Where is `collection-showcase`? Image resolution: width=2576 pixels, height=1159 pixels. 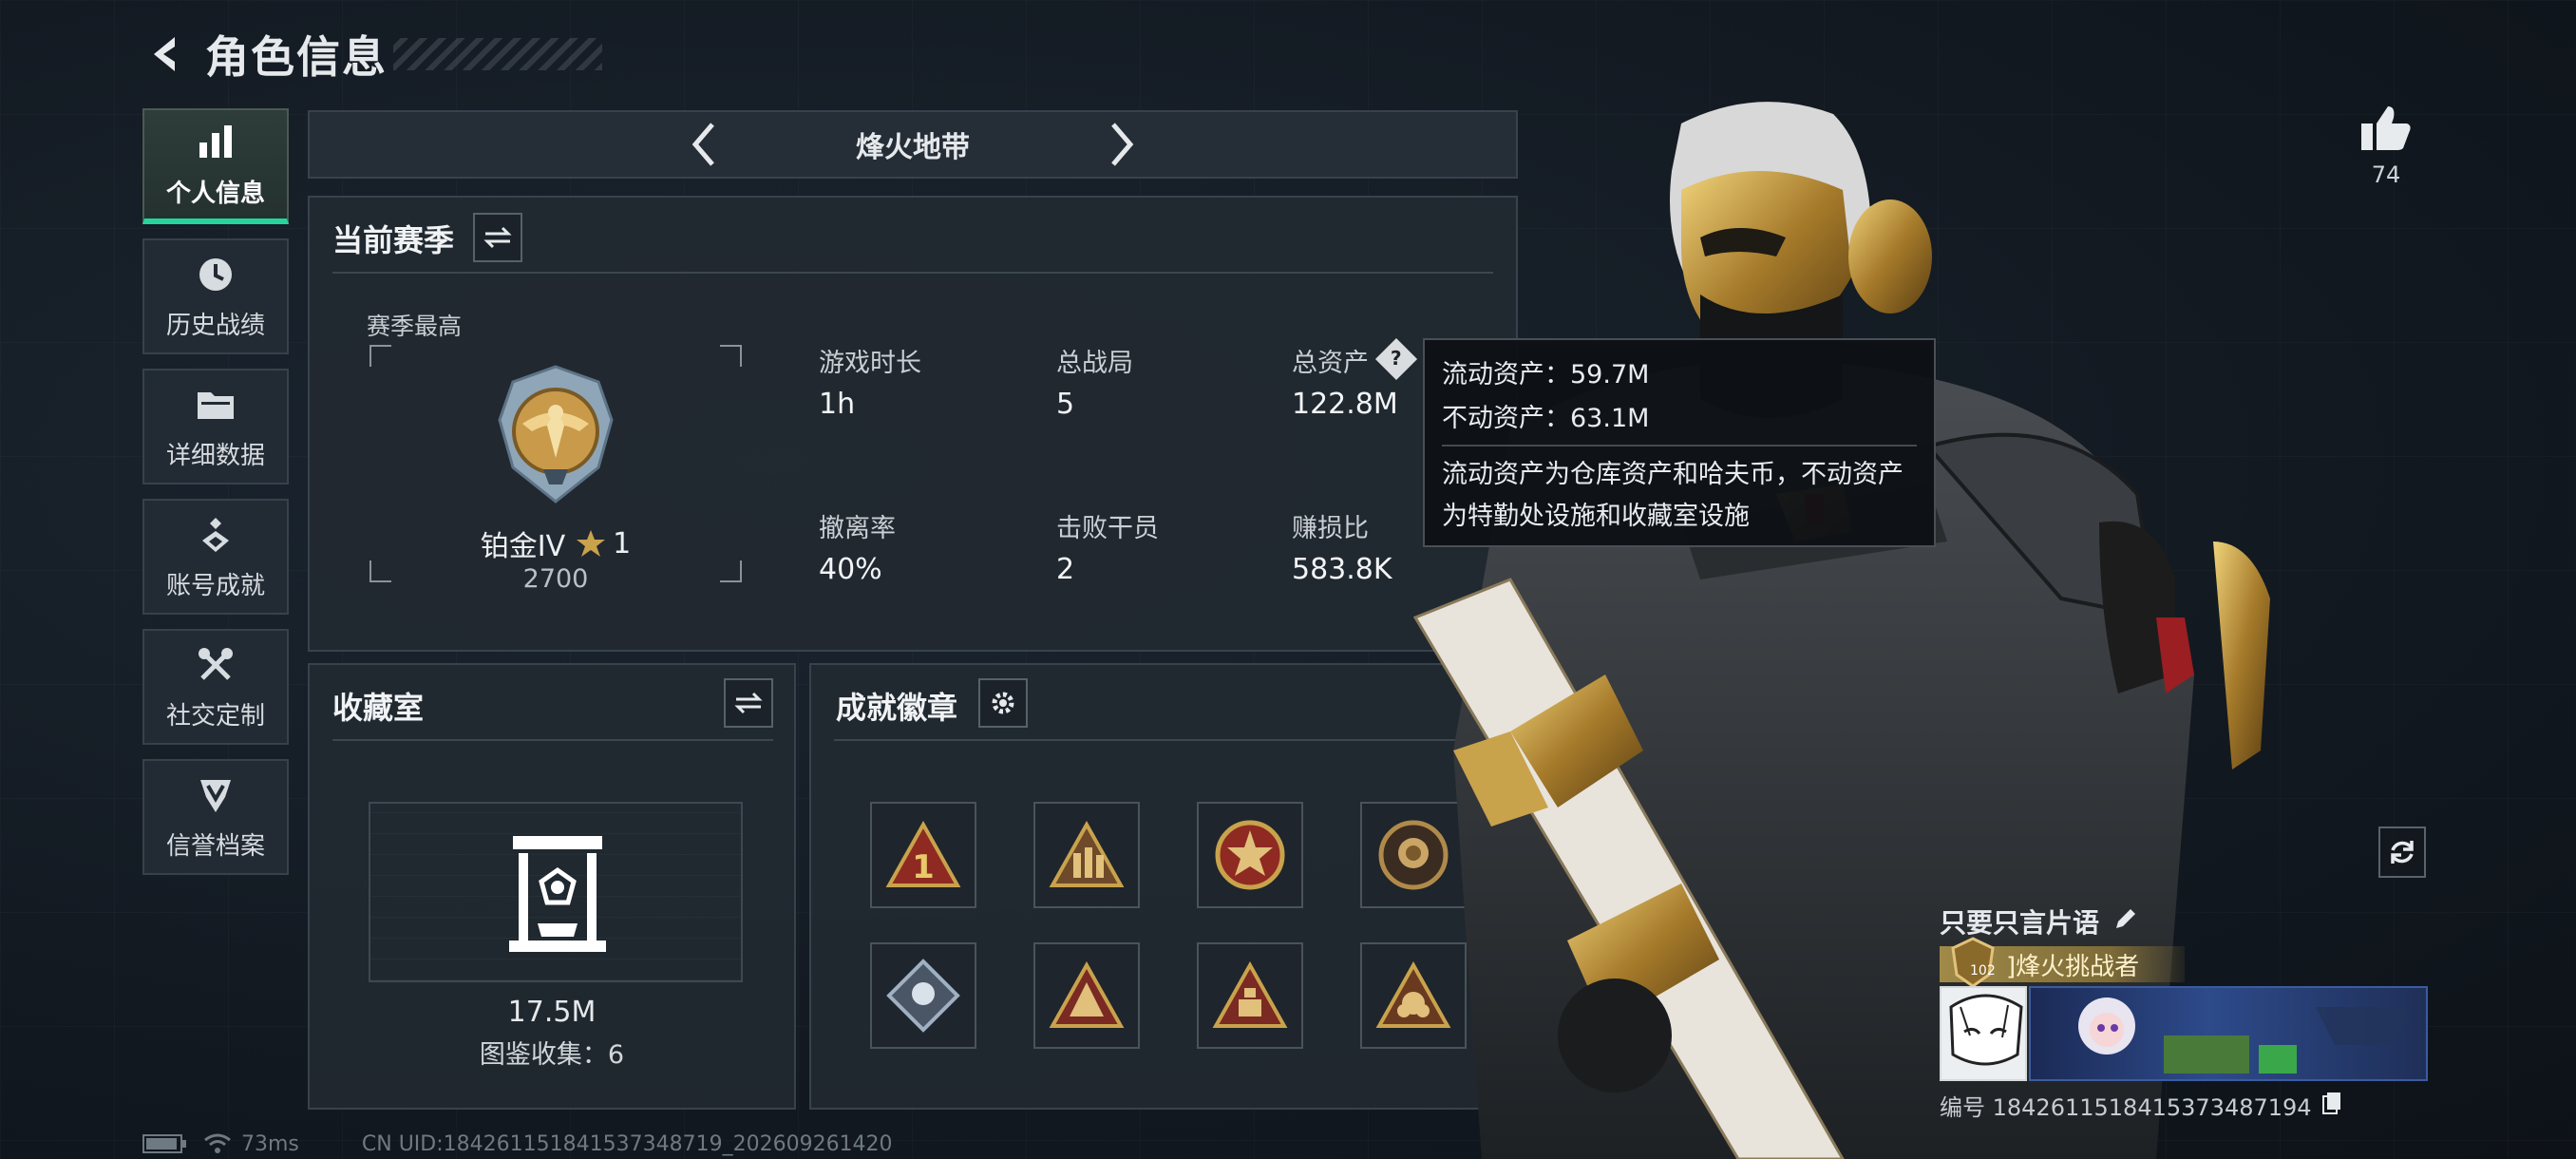 collection-showcase is located at coordinates (556, 892).